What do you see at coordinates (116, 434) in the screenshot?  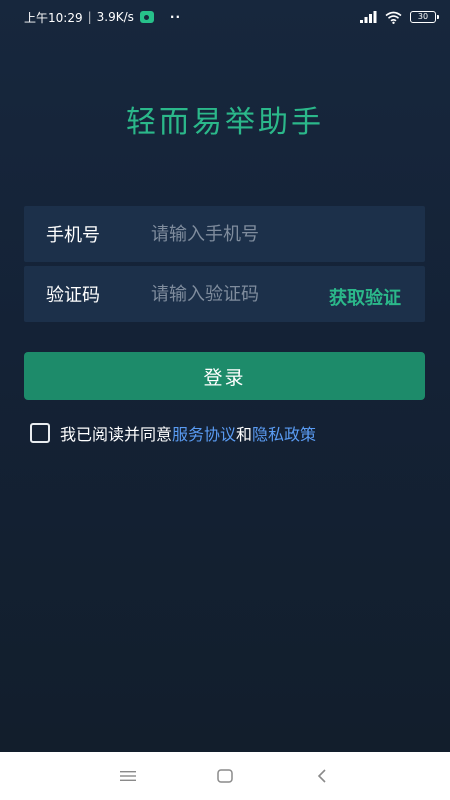 I see `agreement-prefix: 我已阅读并同意` at bounding box center [116, 434].